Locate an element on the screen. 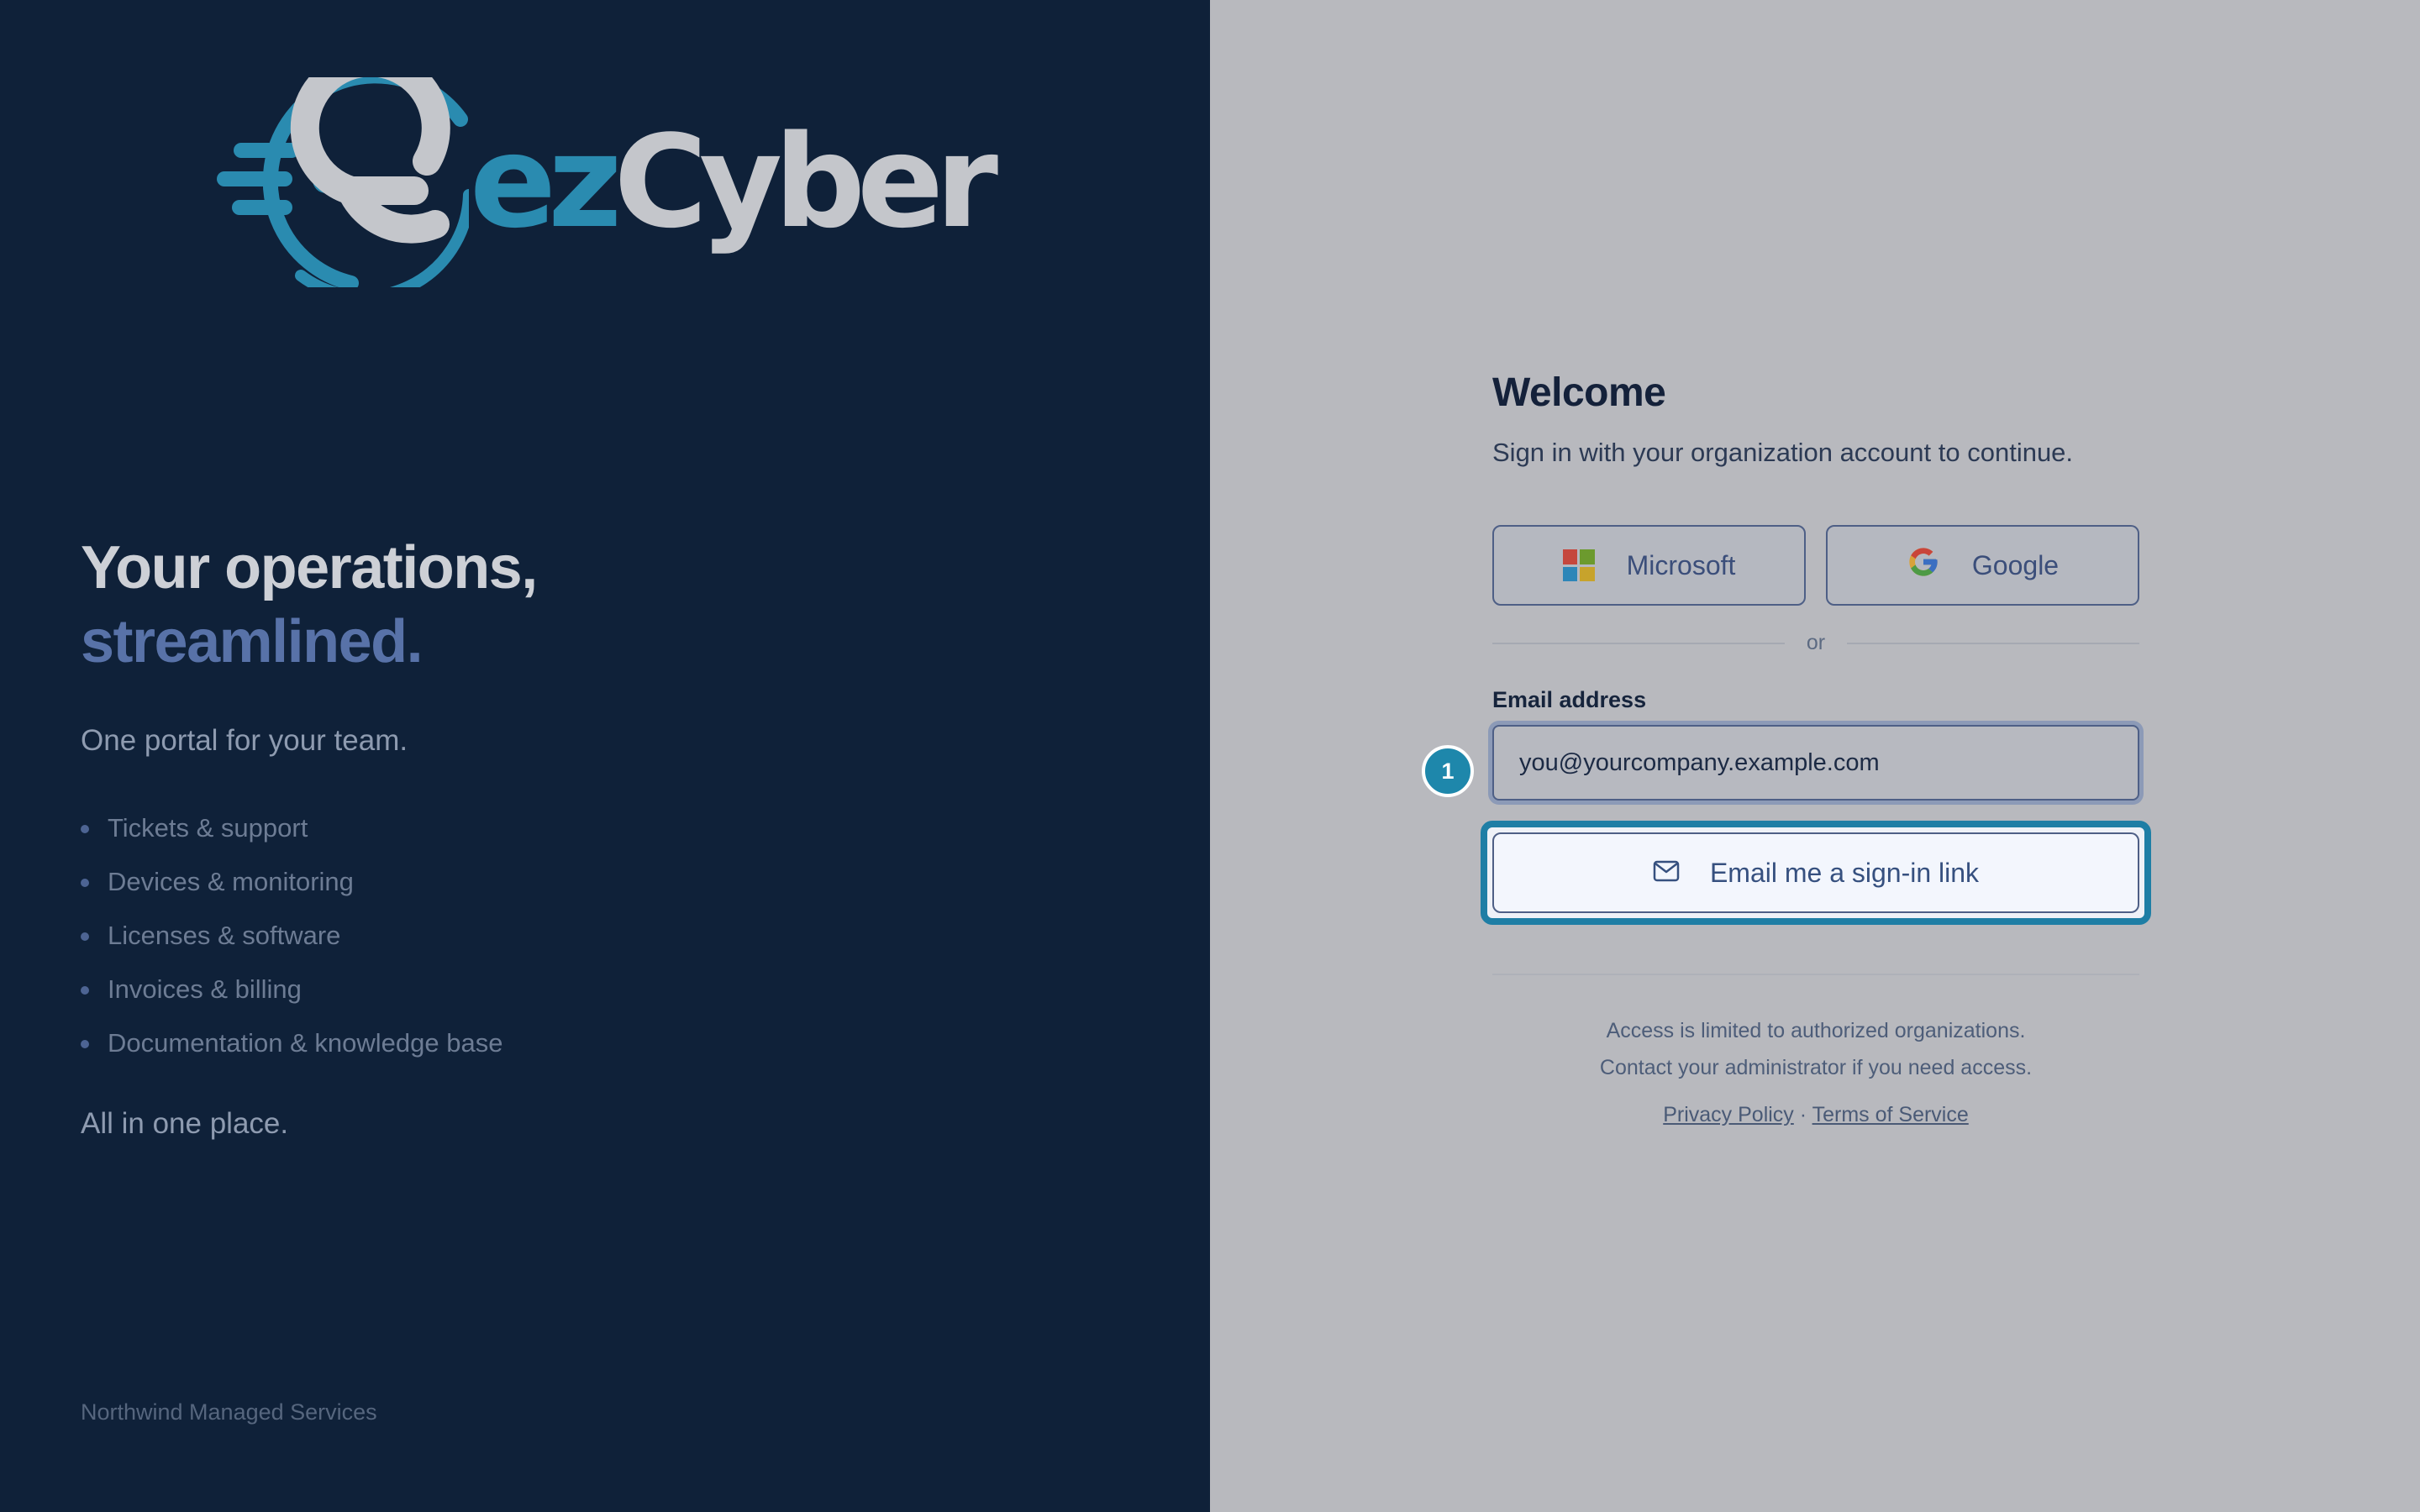 This screenshot has width=2420, height=1512. headline: Your operations, streamlined. is located at coordinates (309, 605).